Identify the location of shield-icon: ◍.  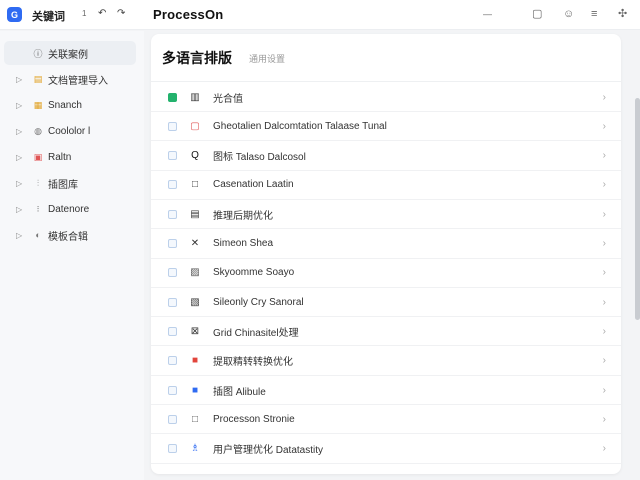
(38, 130).